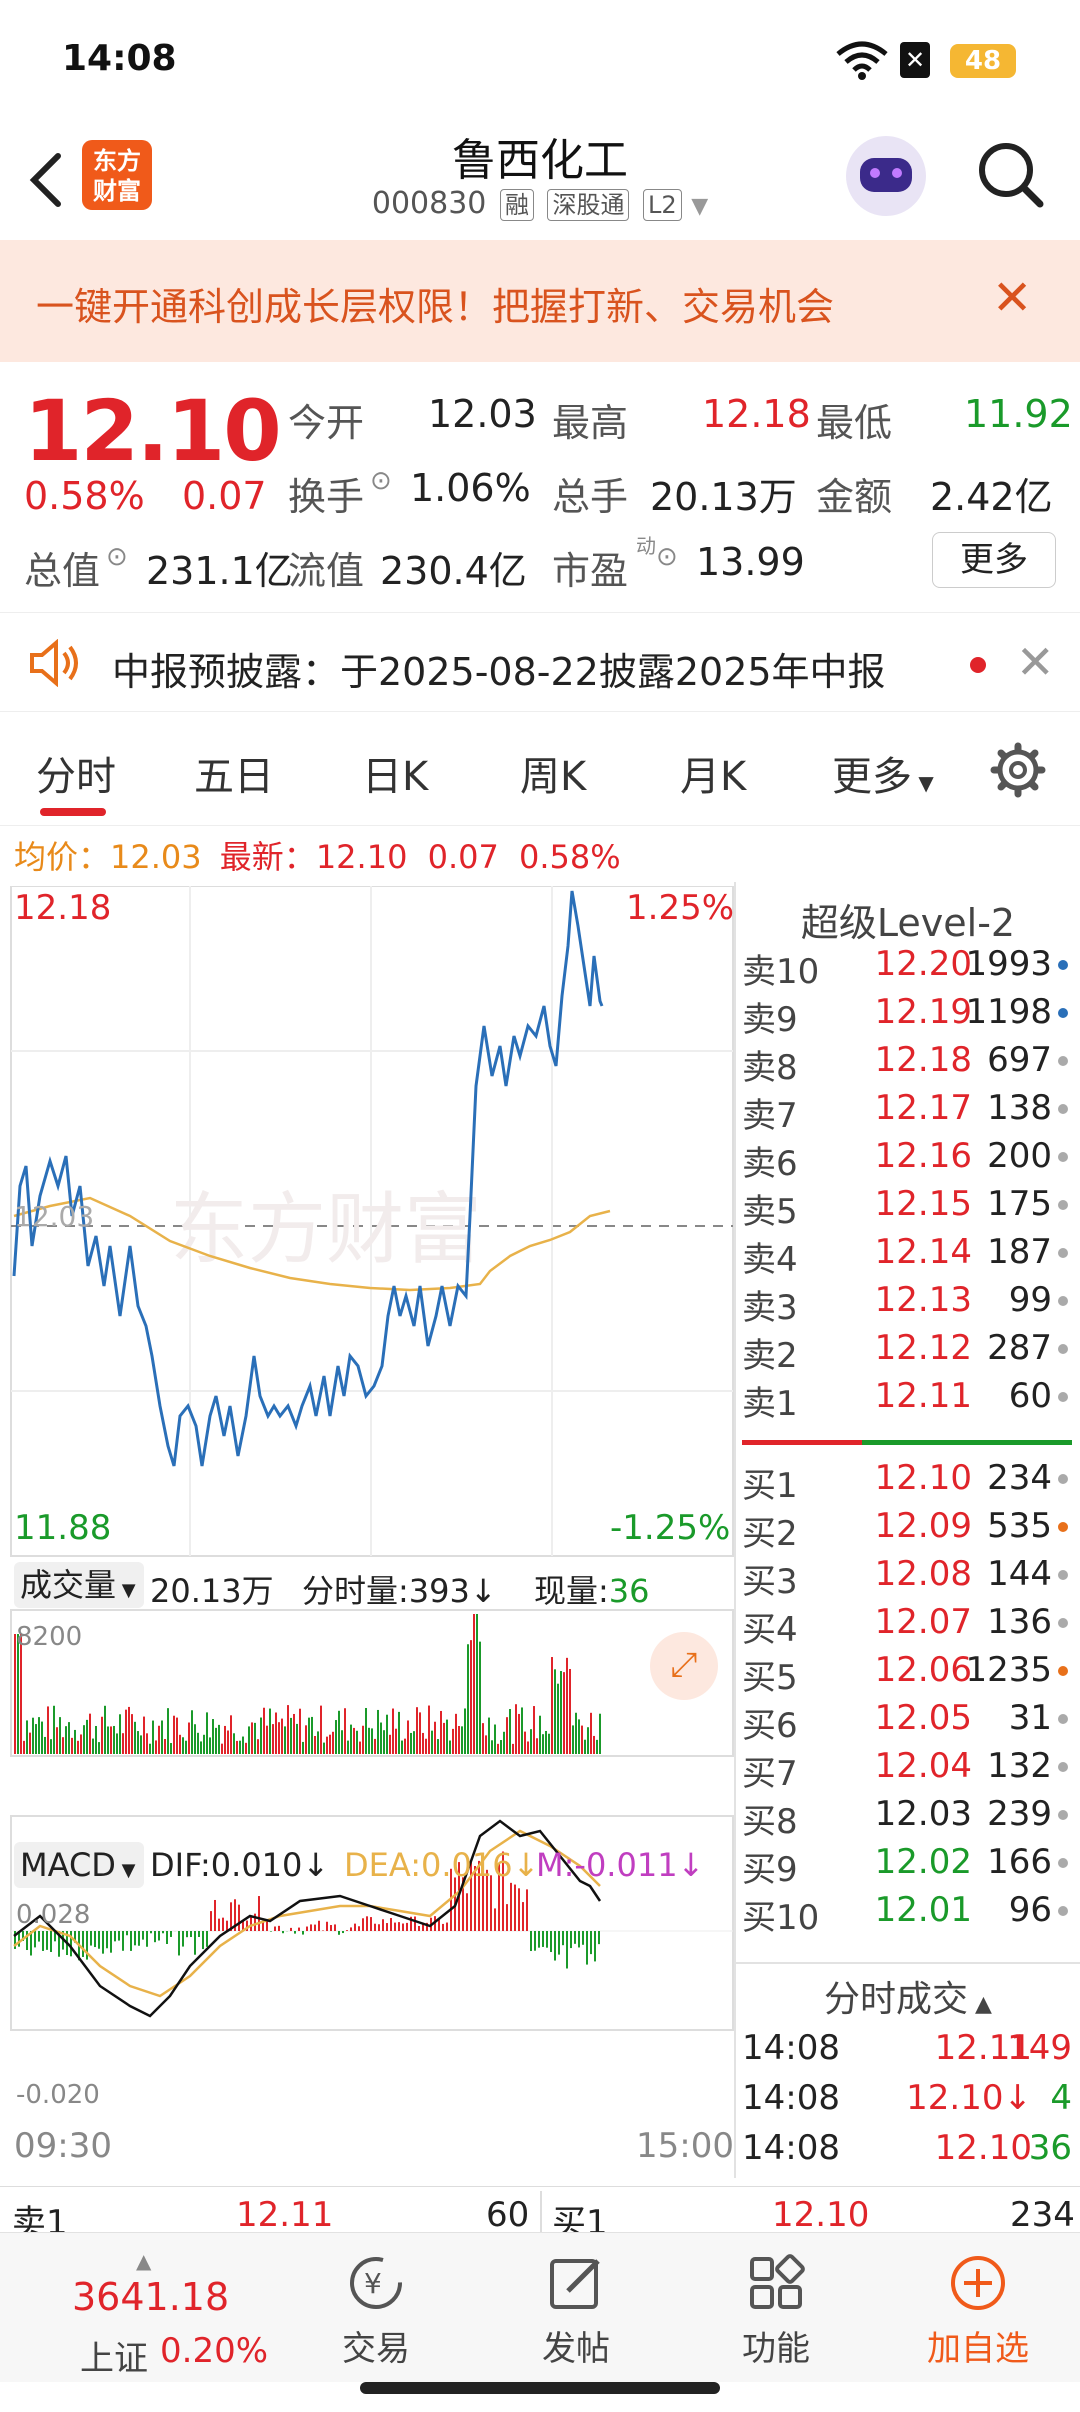 This screenshot has height=2412, width=1080. I want to click on bid-row: 买3 12.08 144, so click(907, 1578).